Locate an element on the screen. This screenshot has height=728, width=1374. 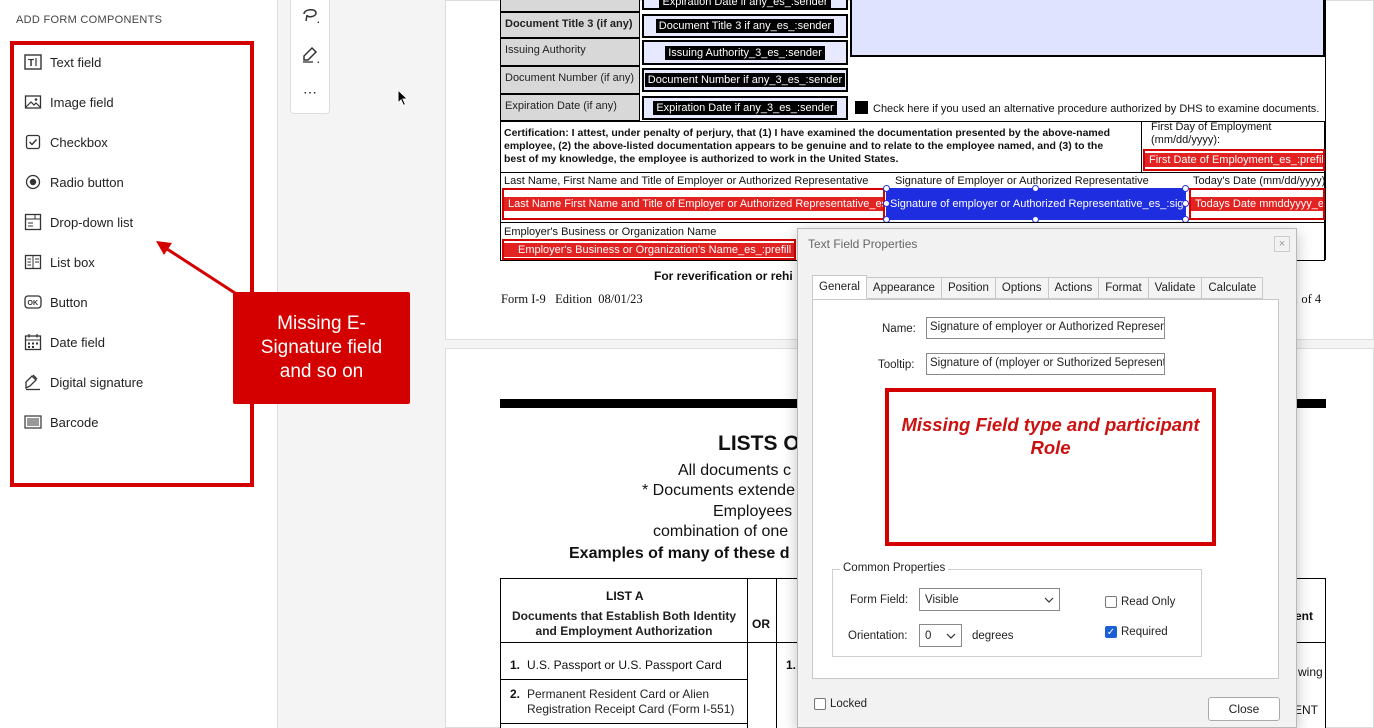
missing-field-annotation: Missing Field type and participant Role is located at coordinates (1050, 467).